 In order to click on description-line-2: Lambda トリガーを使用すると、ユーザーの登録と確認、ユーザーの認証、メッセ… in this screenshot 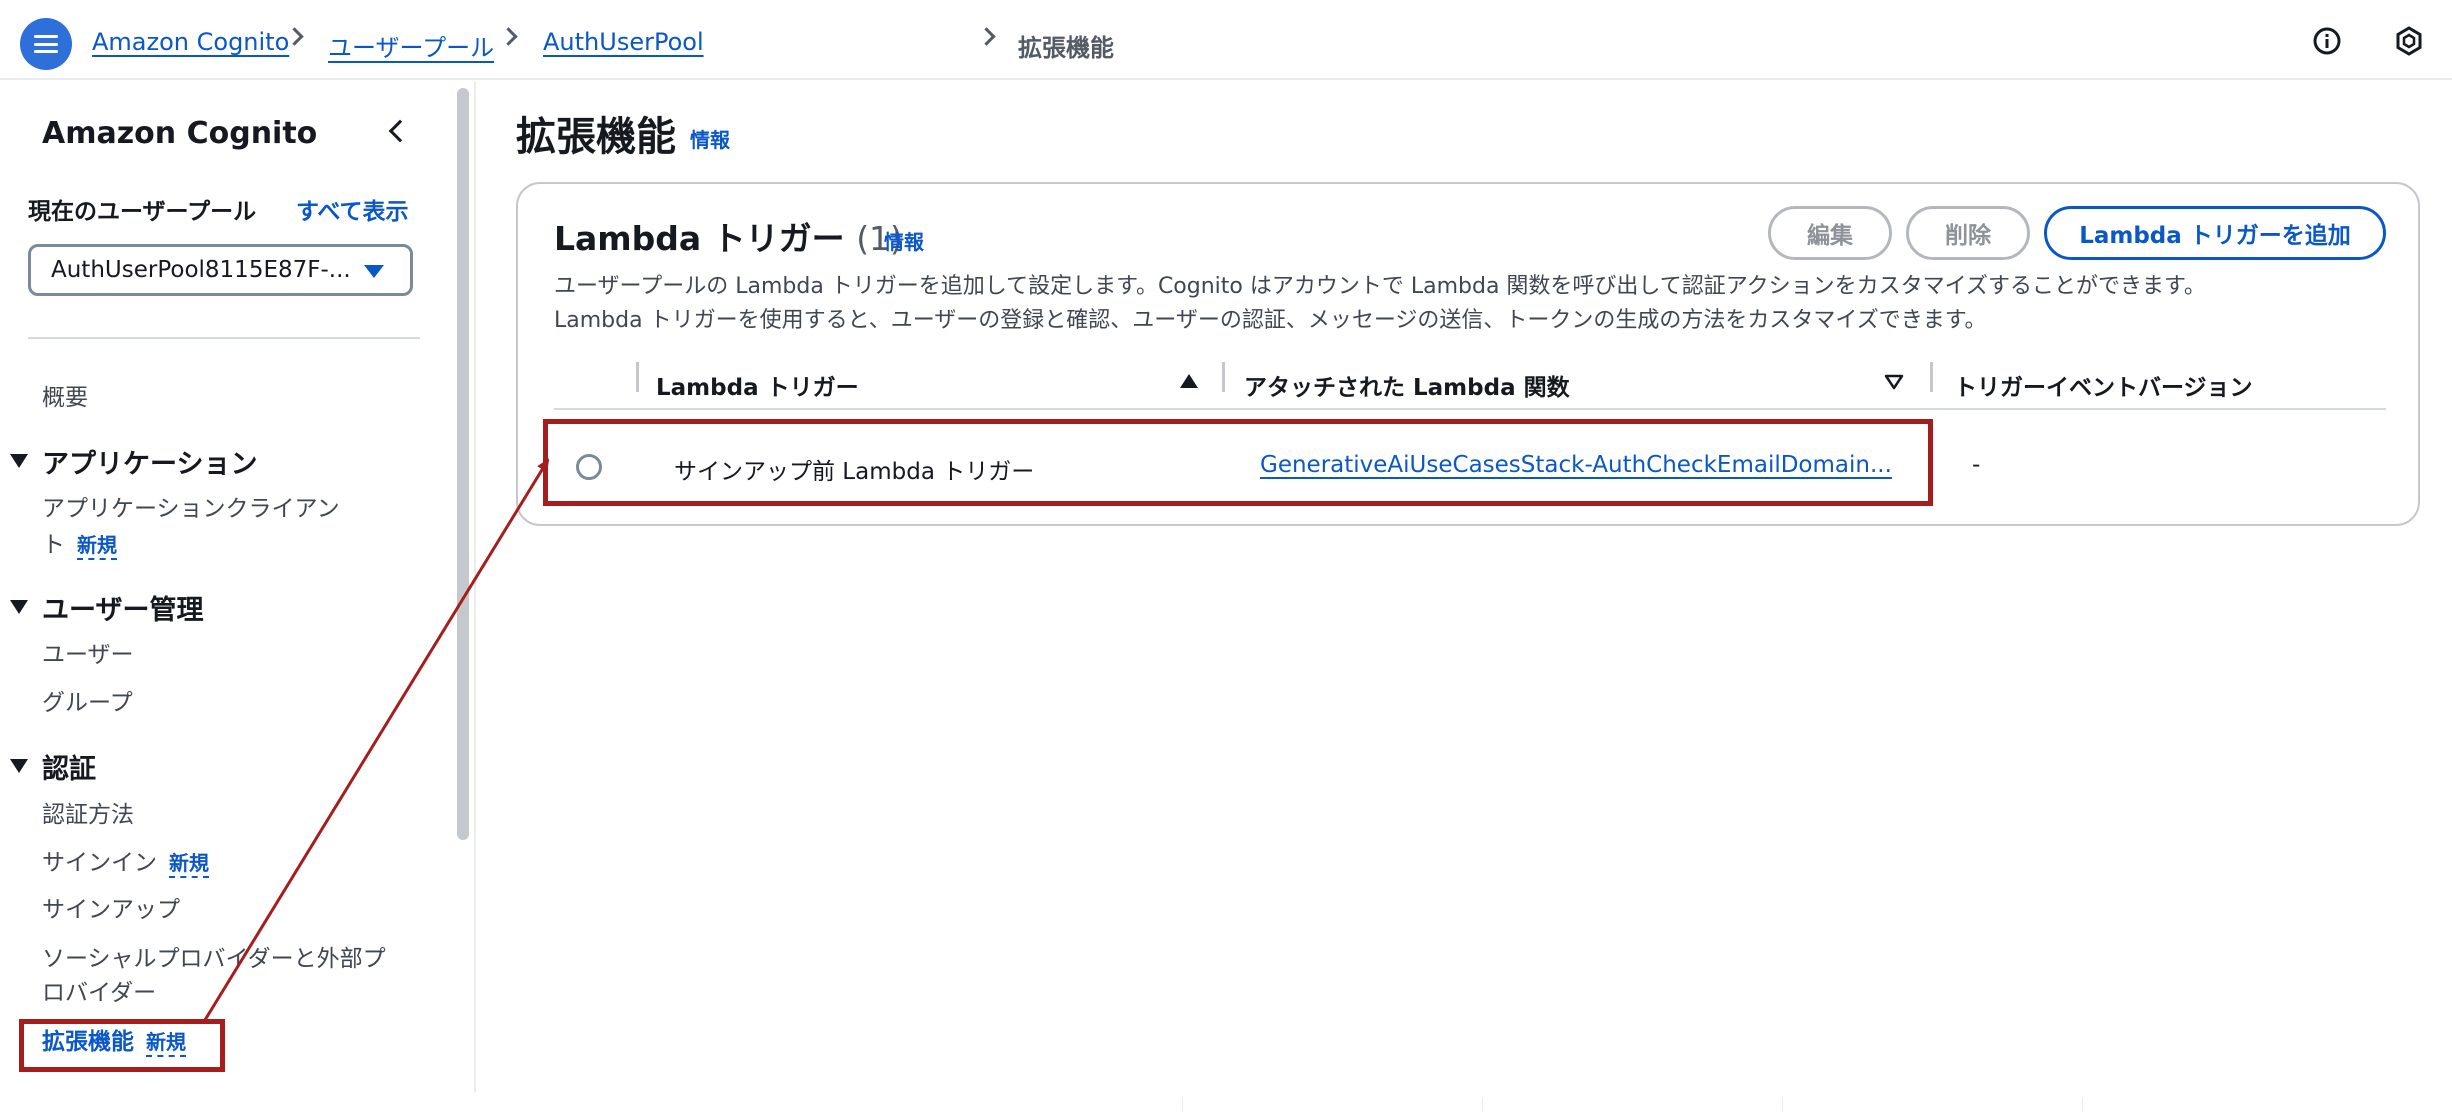, I will do `click(1270, 320)`.